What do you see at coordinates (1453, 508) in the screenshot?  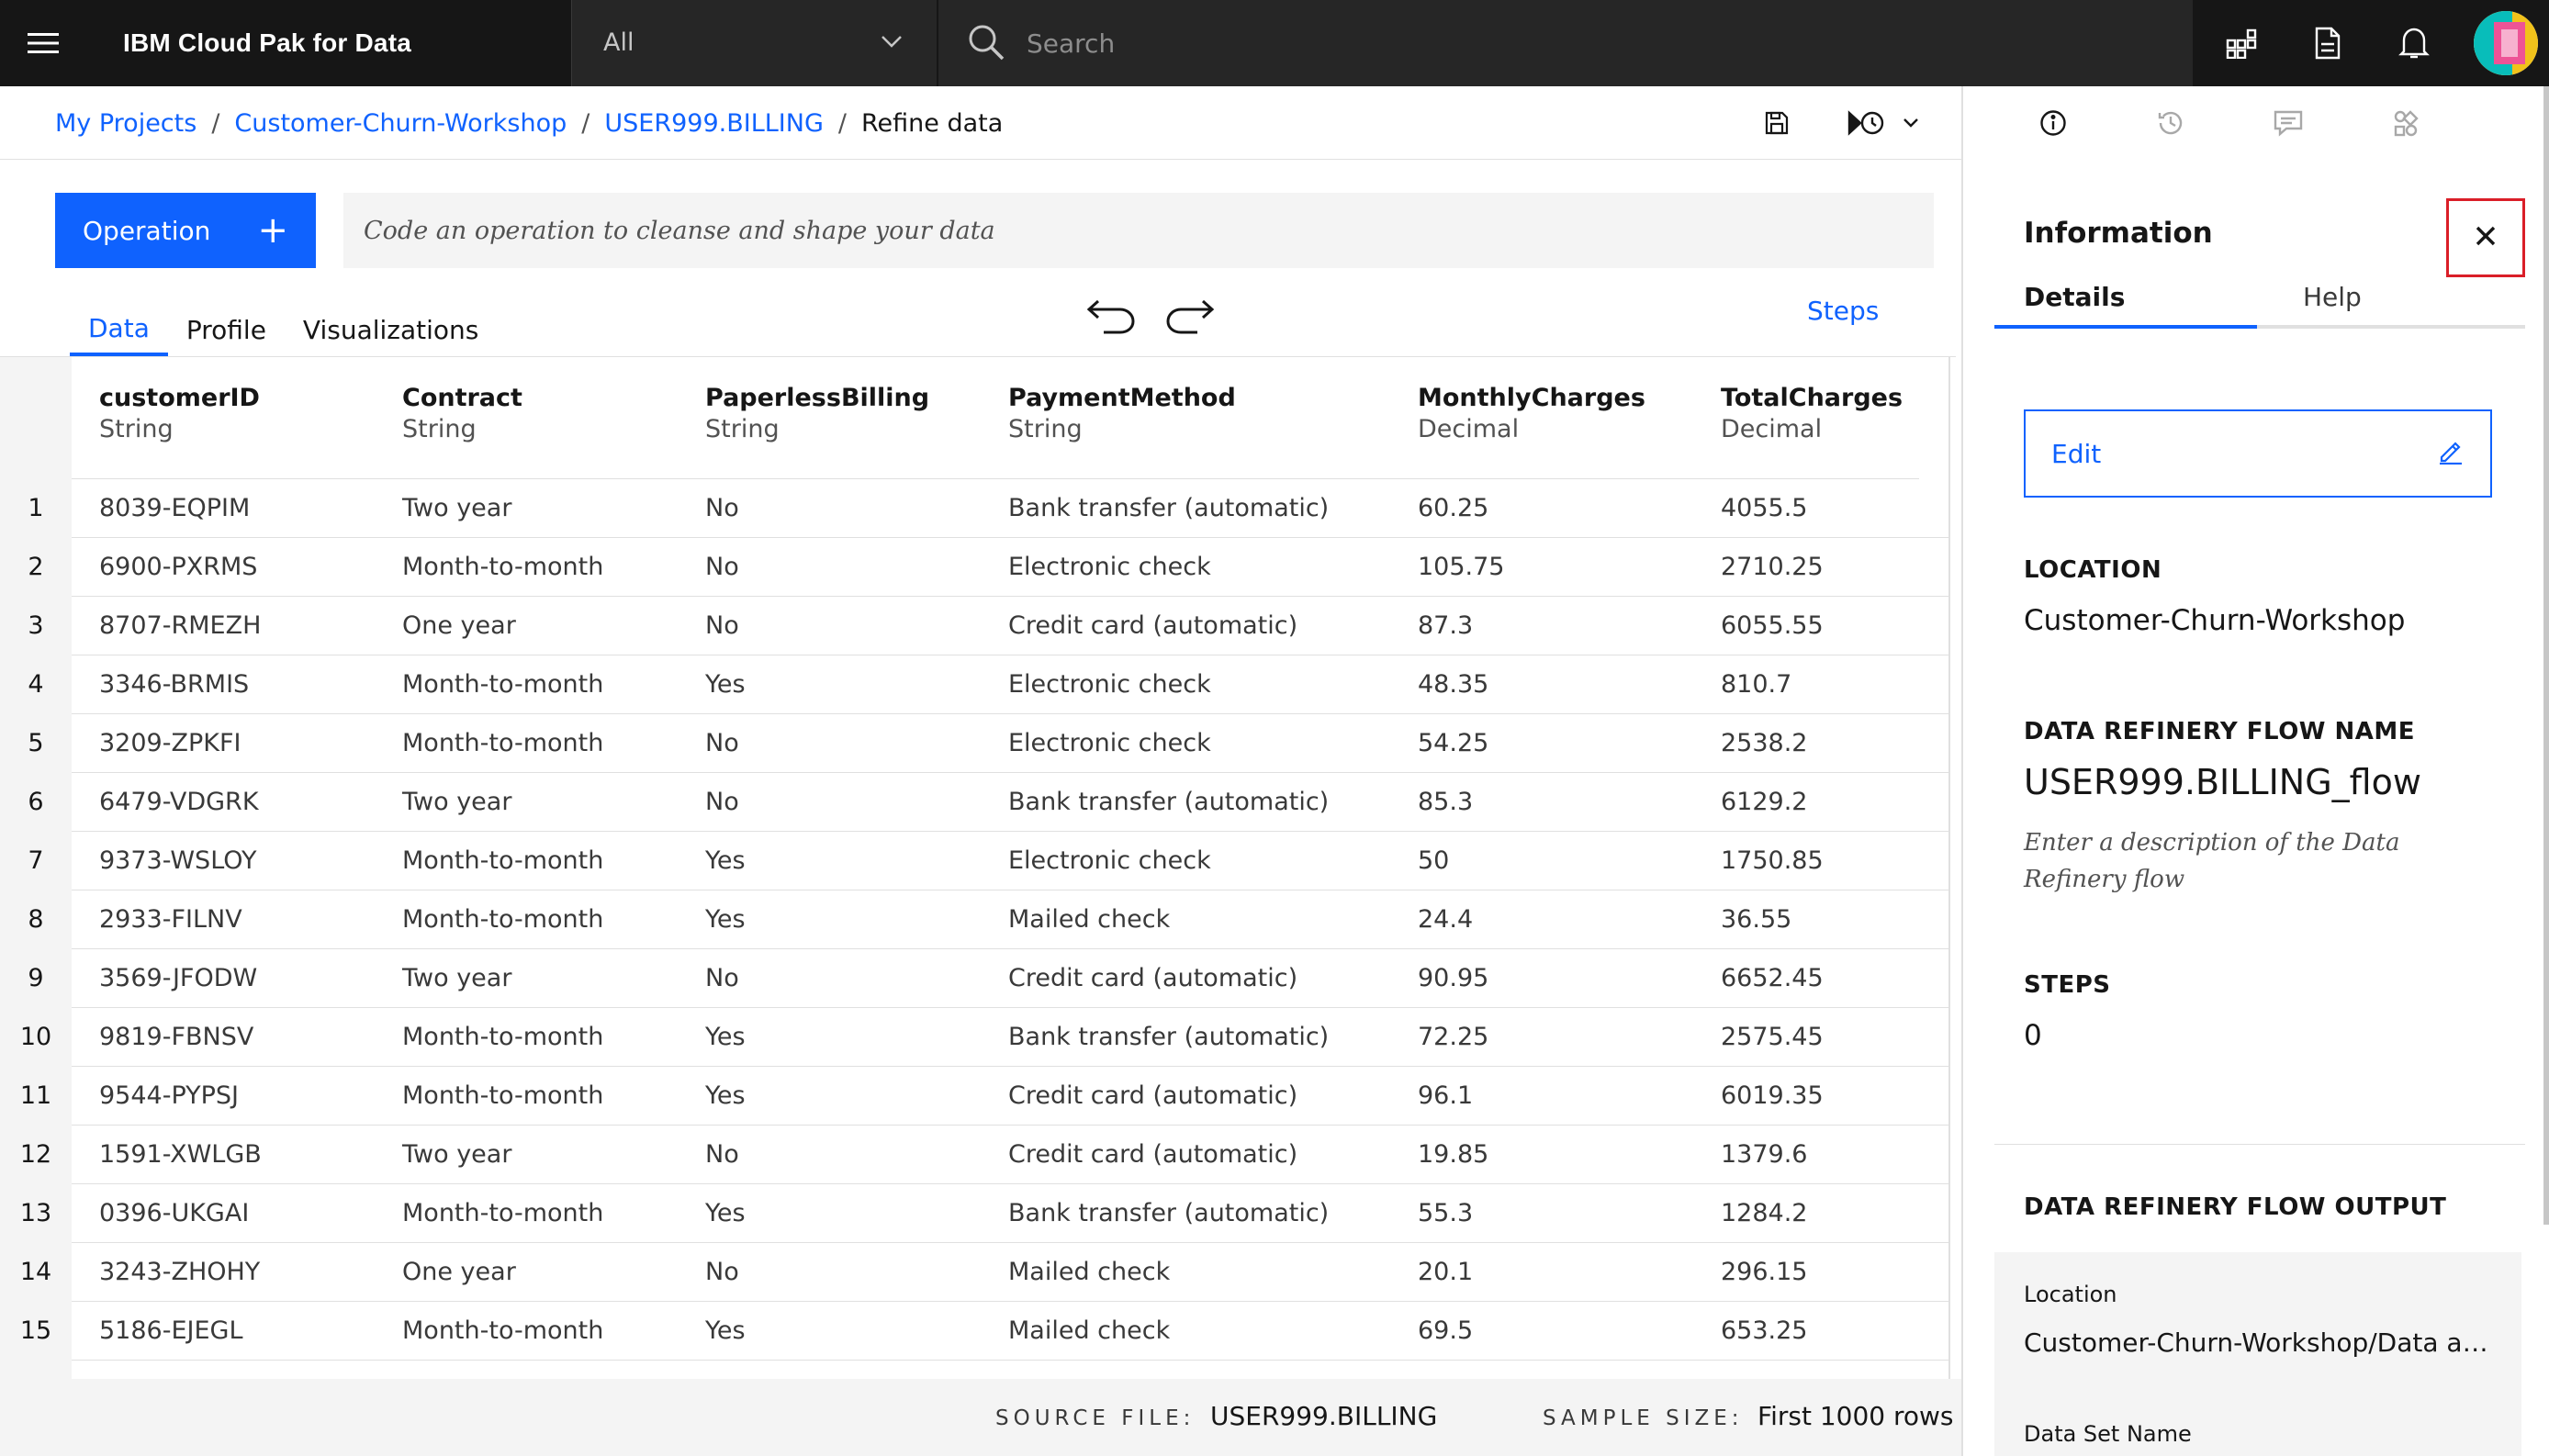 I see `table-cell: 60.25` at bounding box center [1453, 508].